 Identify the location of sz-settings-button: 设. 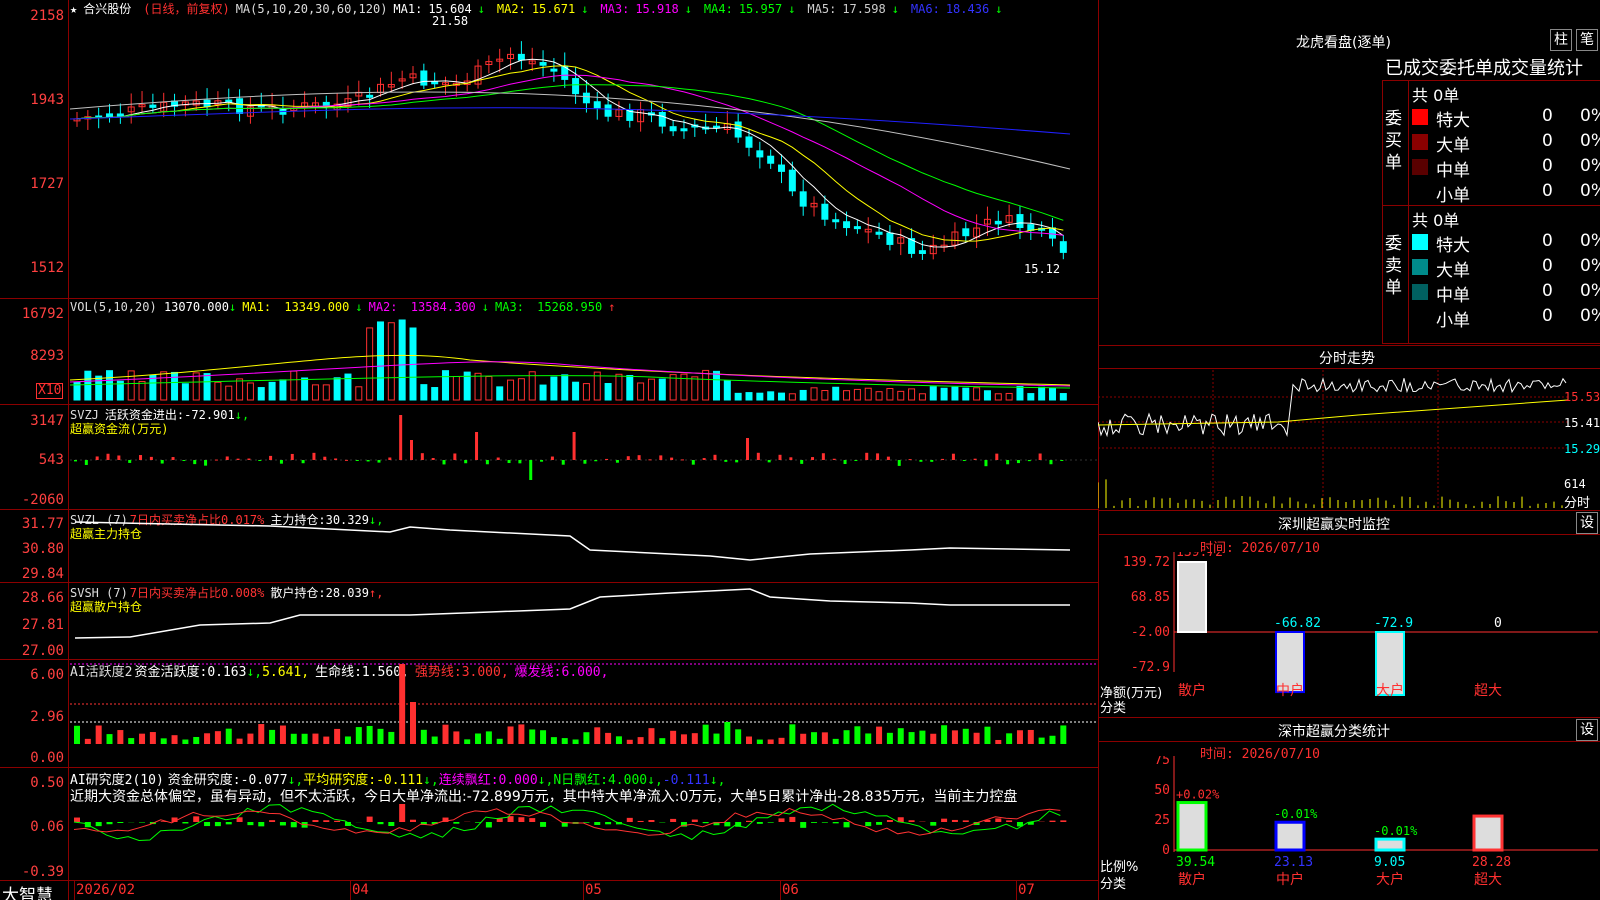
(1587, 523).